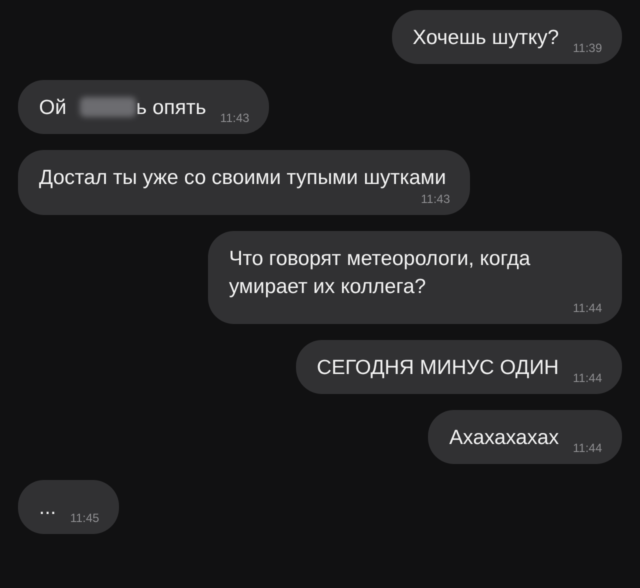  Describe the element at coordinates (171, 107) in the screenshot. I see `message-text: ь опять` at that location.